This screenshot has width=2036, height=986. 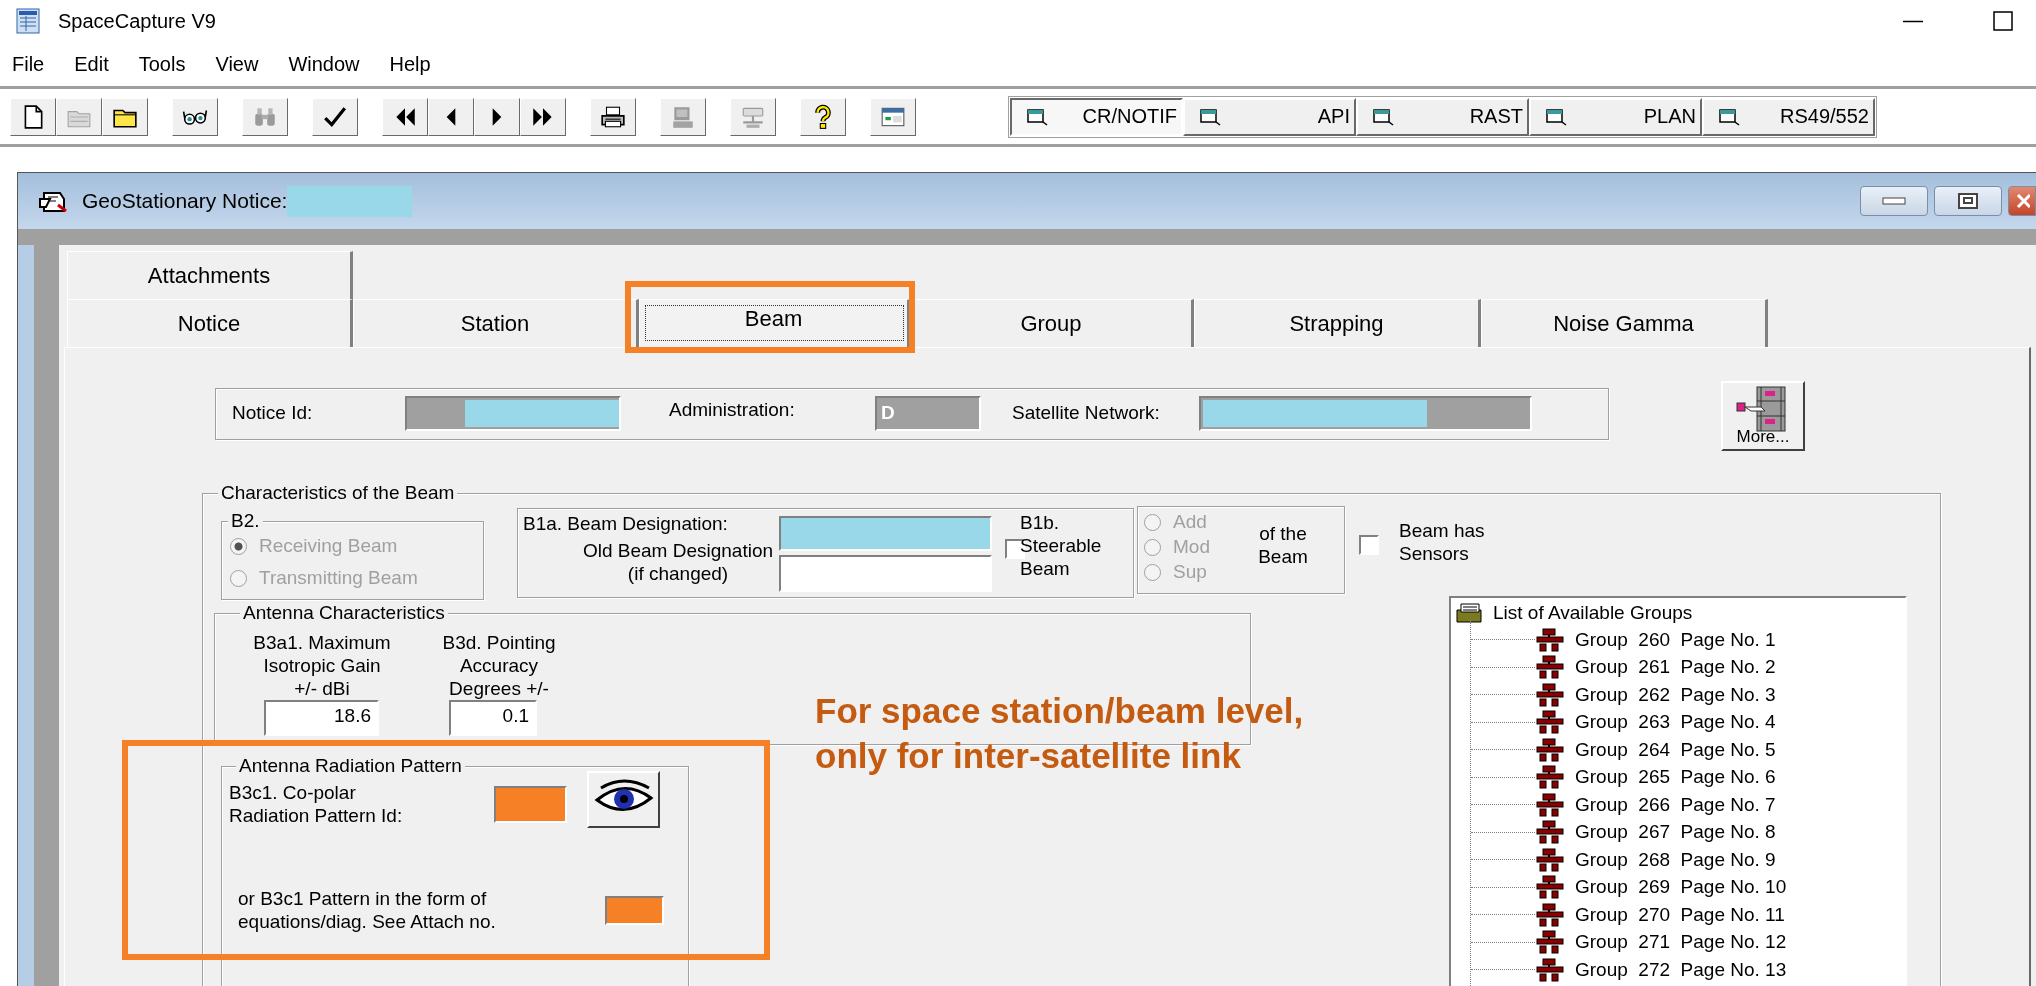 I want to click on module-button: API, so click(x=1269, y=116).